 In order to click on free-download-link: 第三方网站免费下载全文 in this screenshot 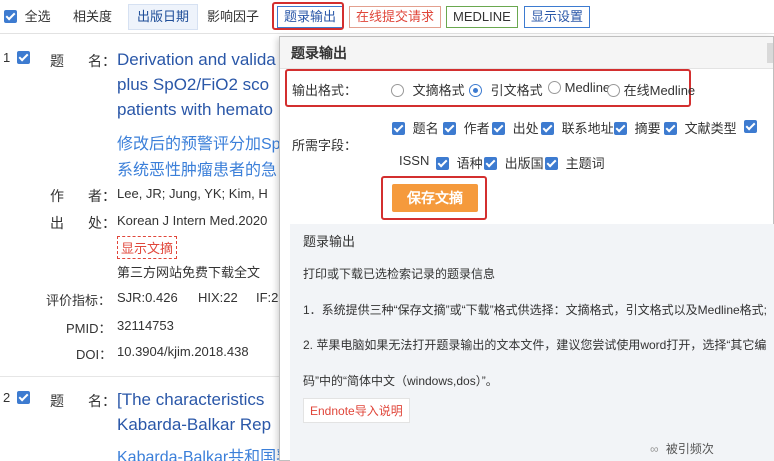, I will do `click(188, 271)`.